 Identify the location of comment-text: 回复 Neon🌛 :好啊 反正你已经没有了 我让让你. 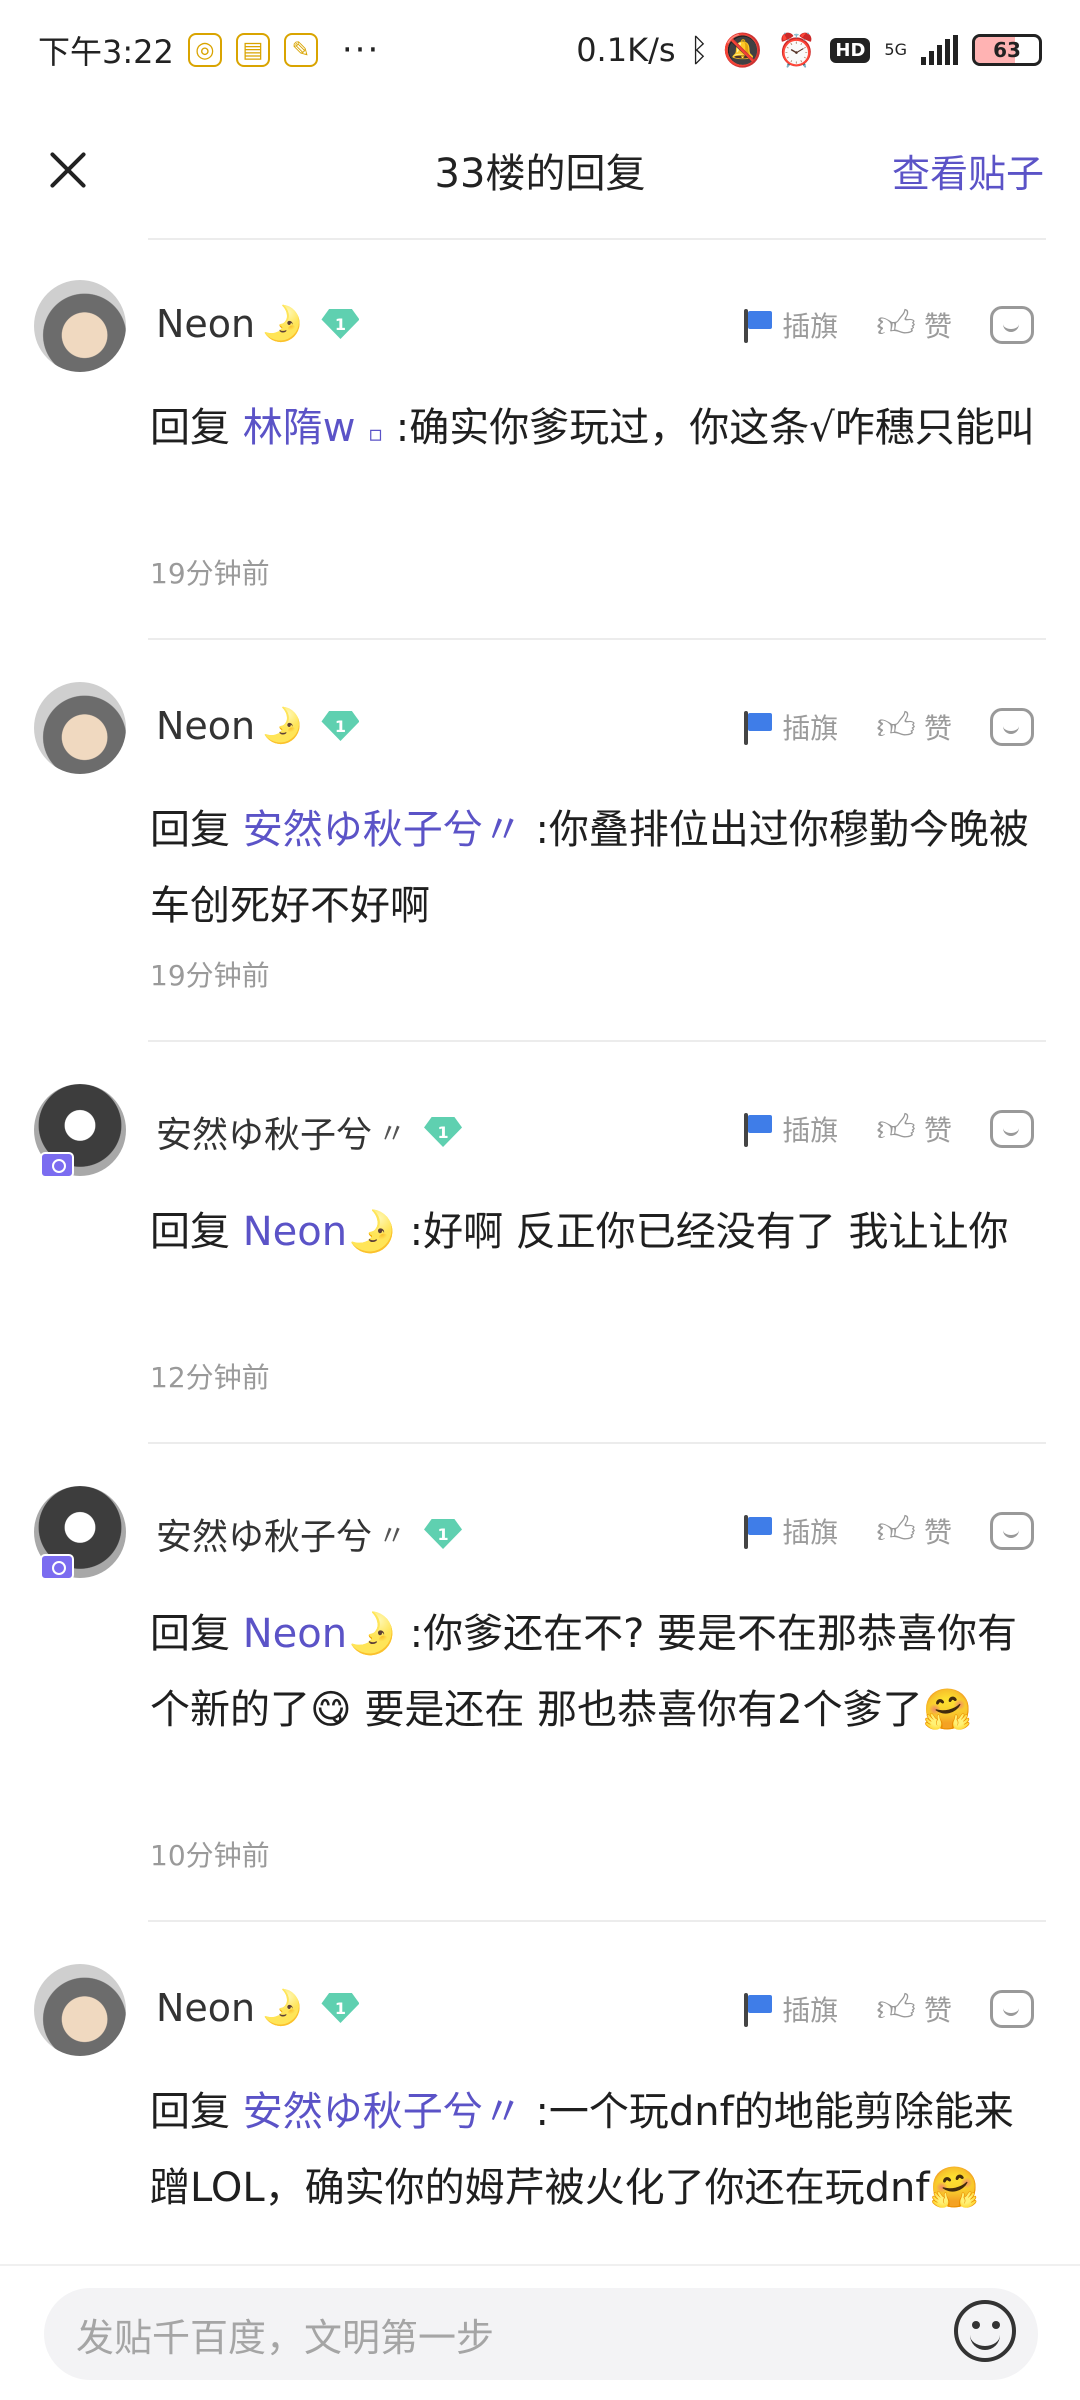
(598, 1232).